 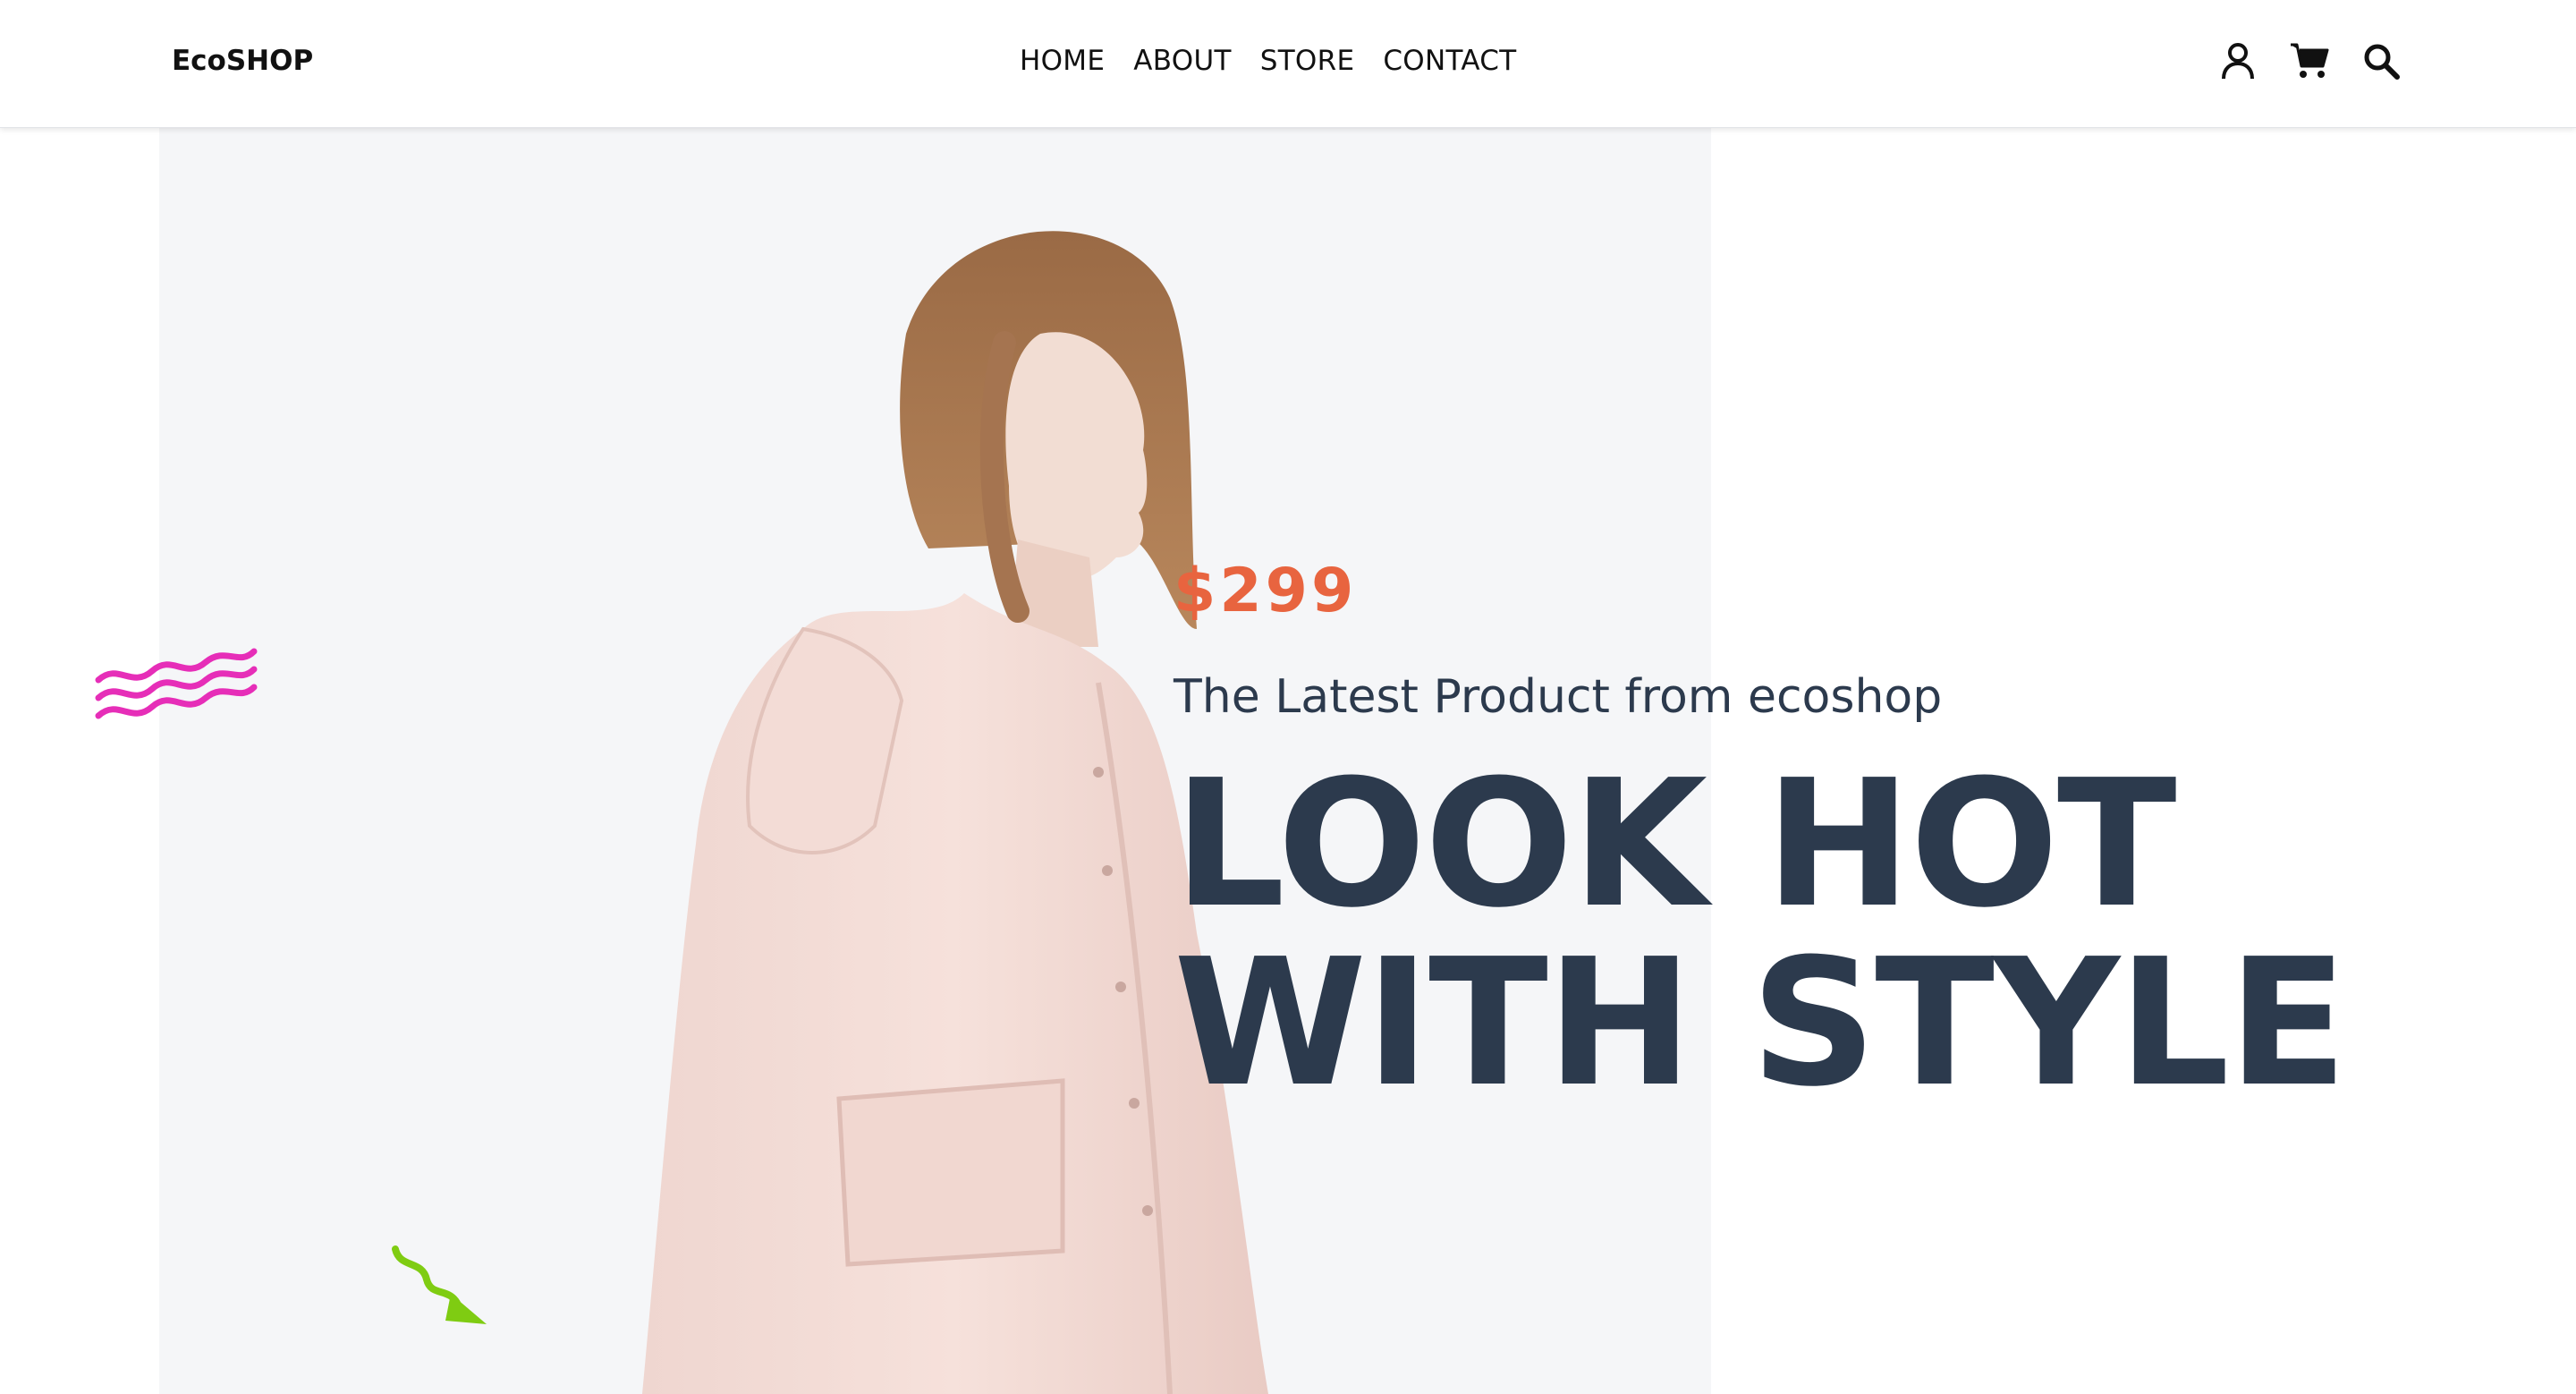 I want to click on product-price: $299, so click(x=1266, y=591).